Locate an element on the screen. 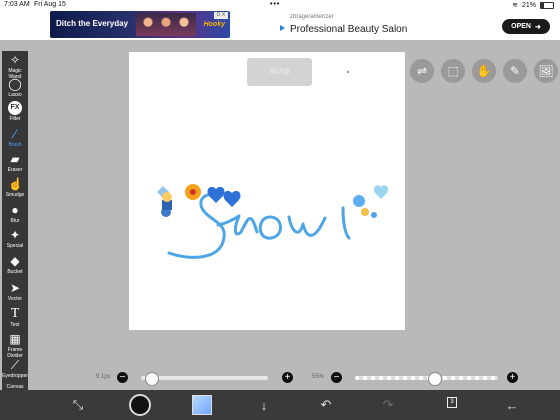  special-icon: ✦ is located at coordinates (15, 235).